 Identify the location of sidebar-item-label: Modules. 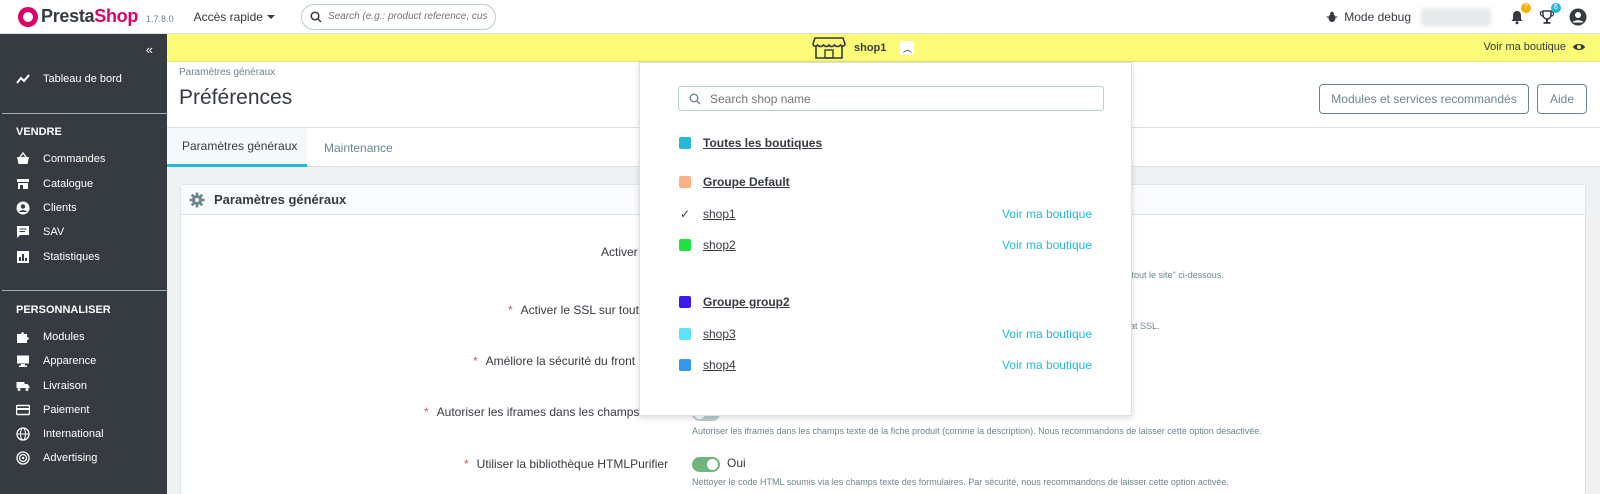
(64, 337).